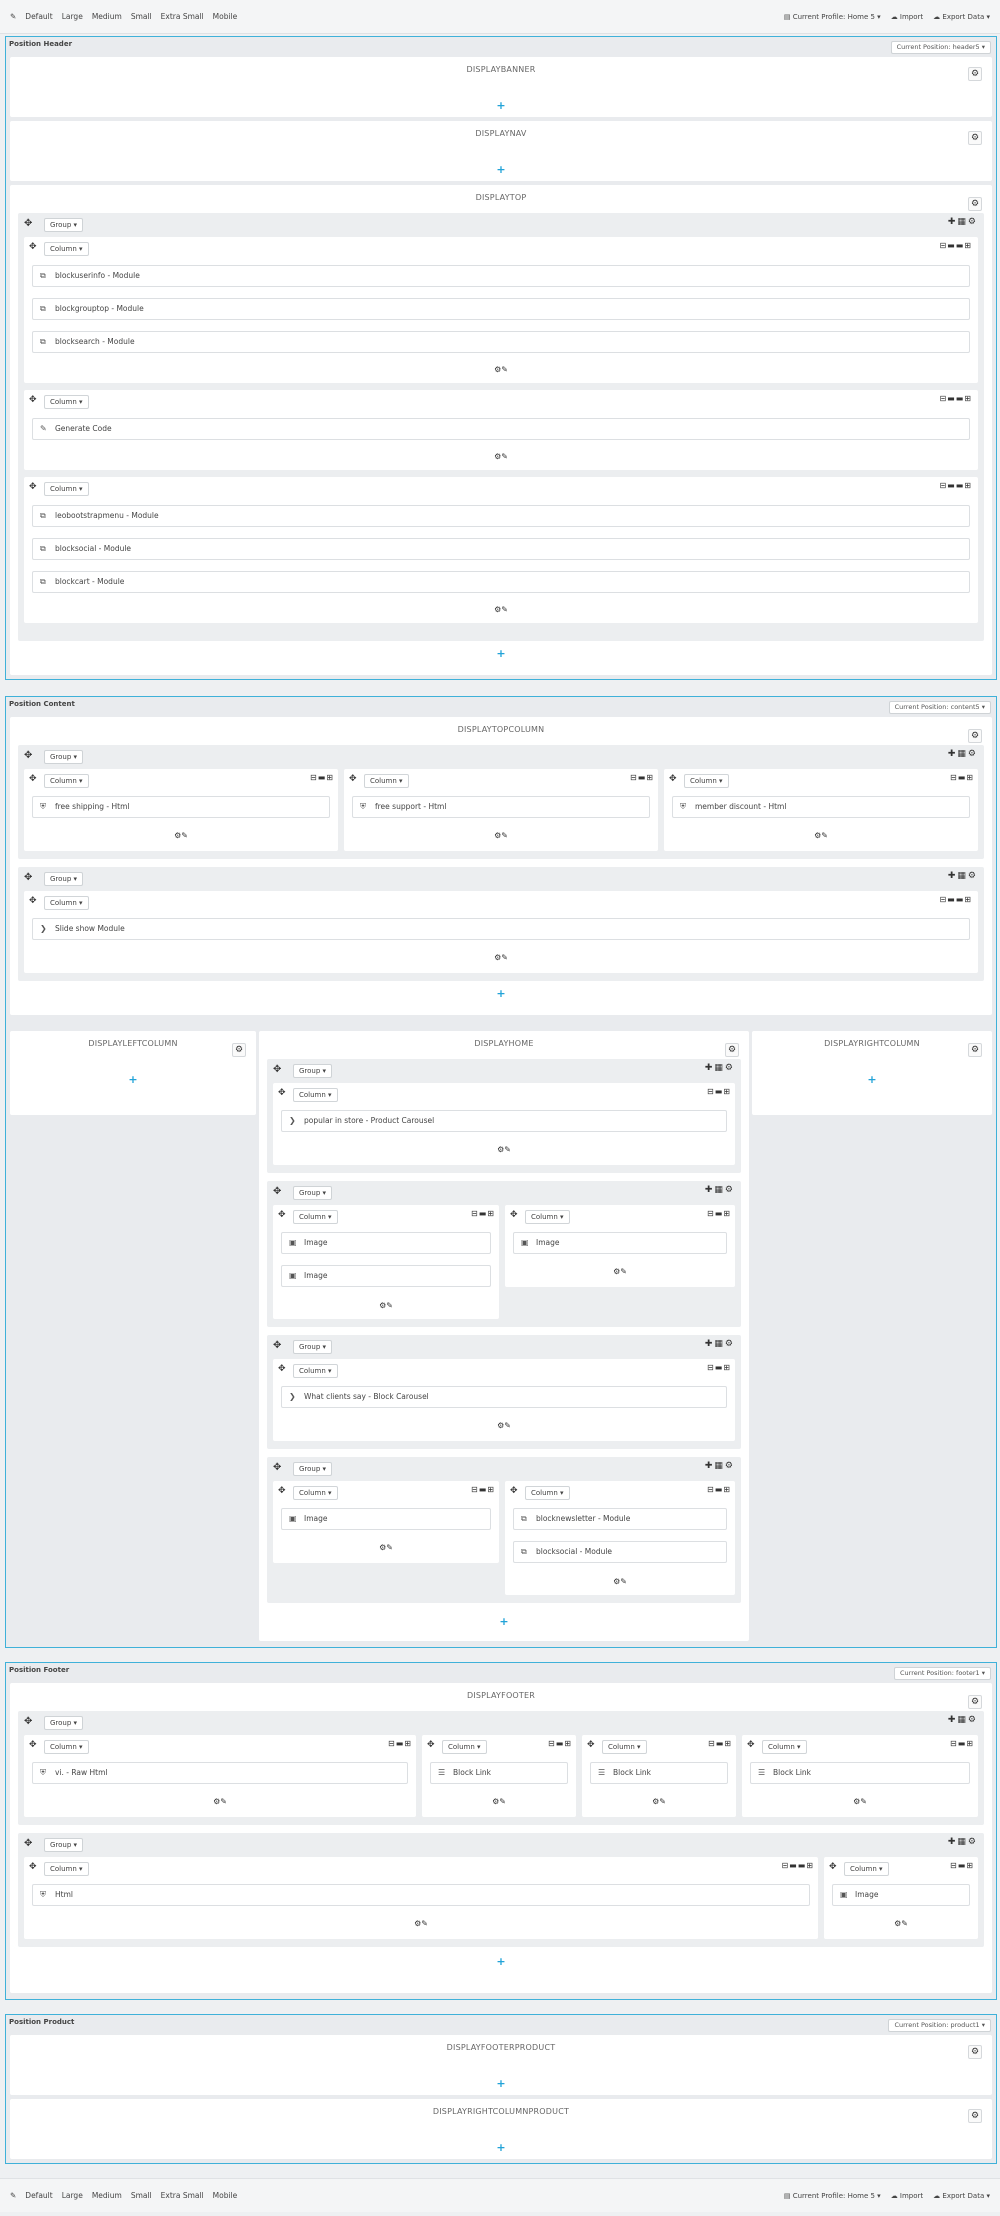 The height and width of the screenshot is (2216, 1000). What do you see at coordinates (939, 2025) in the screenshot?
I see `position-dropdown: Current Position: product1 ▾` at bounding box center [939, 2025].